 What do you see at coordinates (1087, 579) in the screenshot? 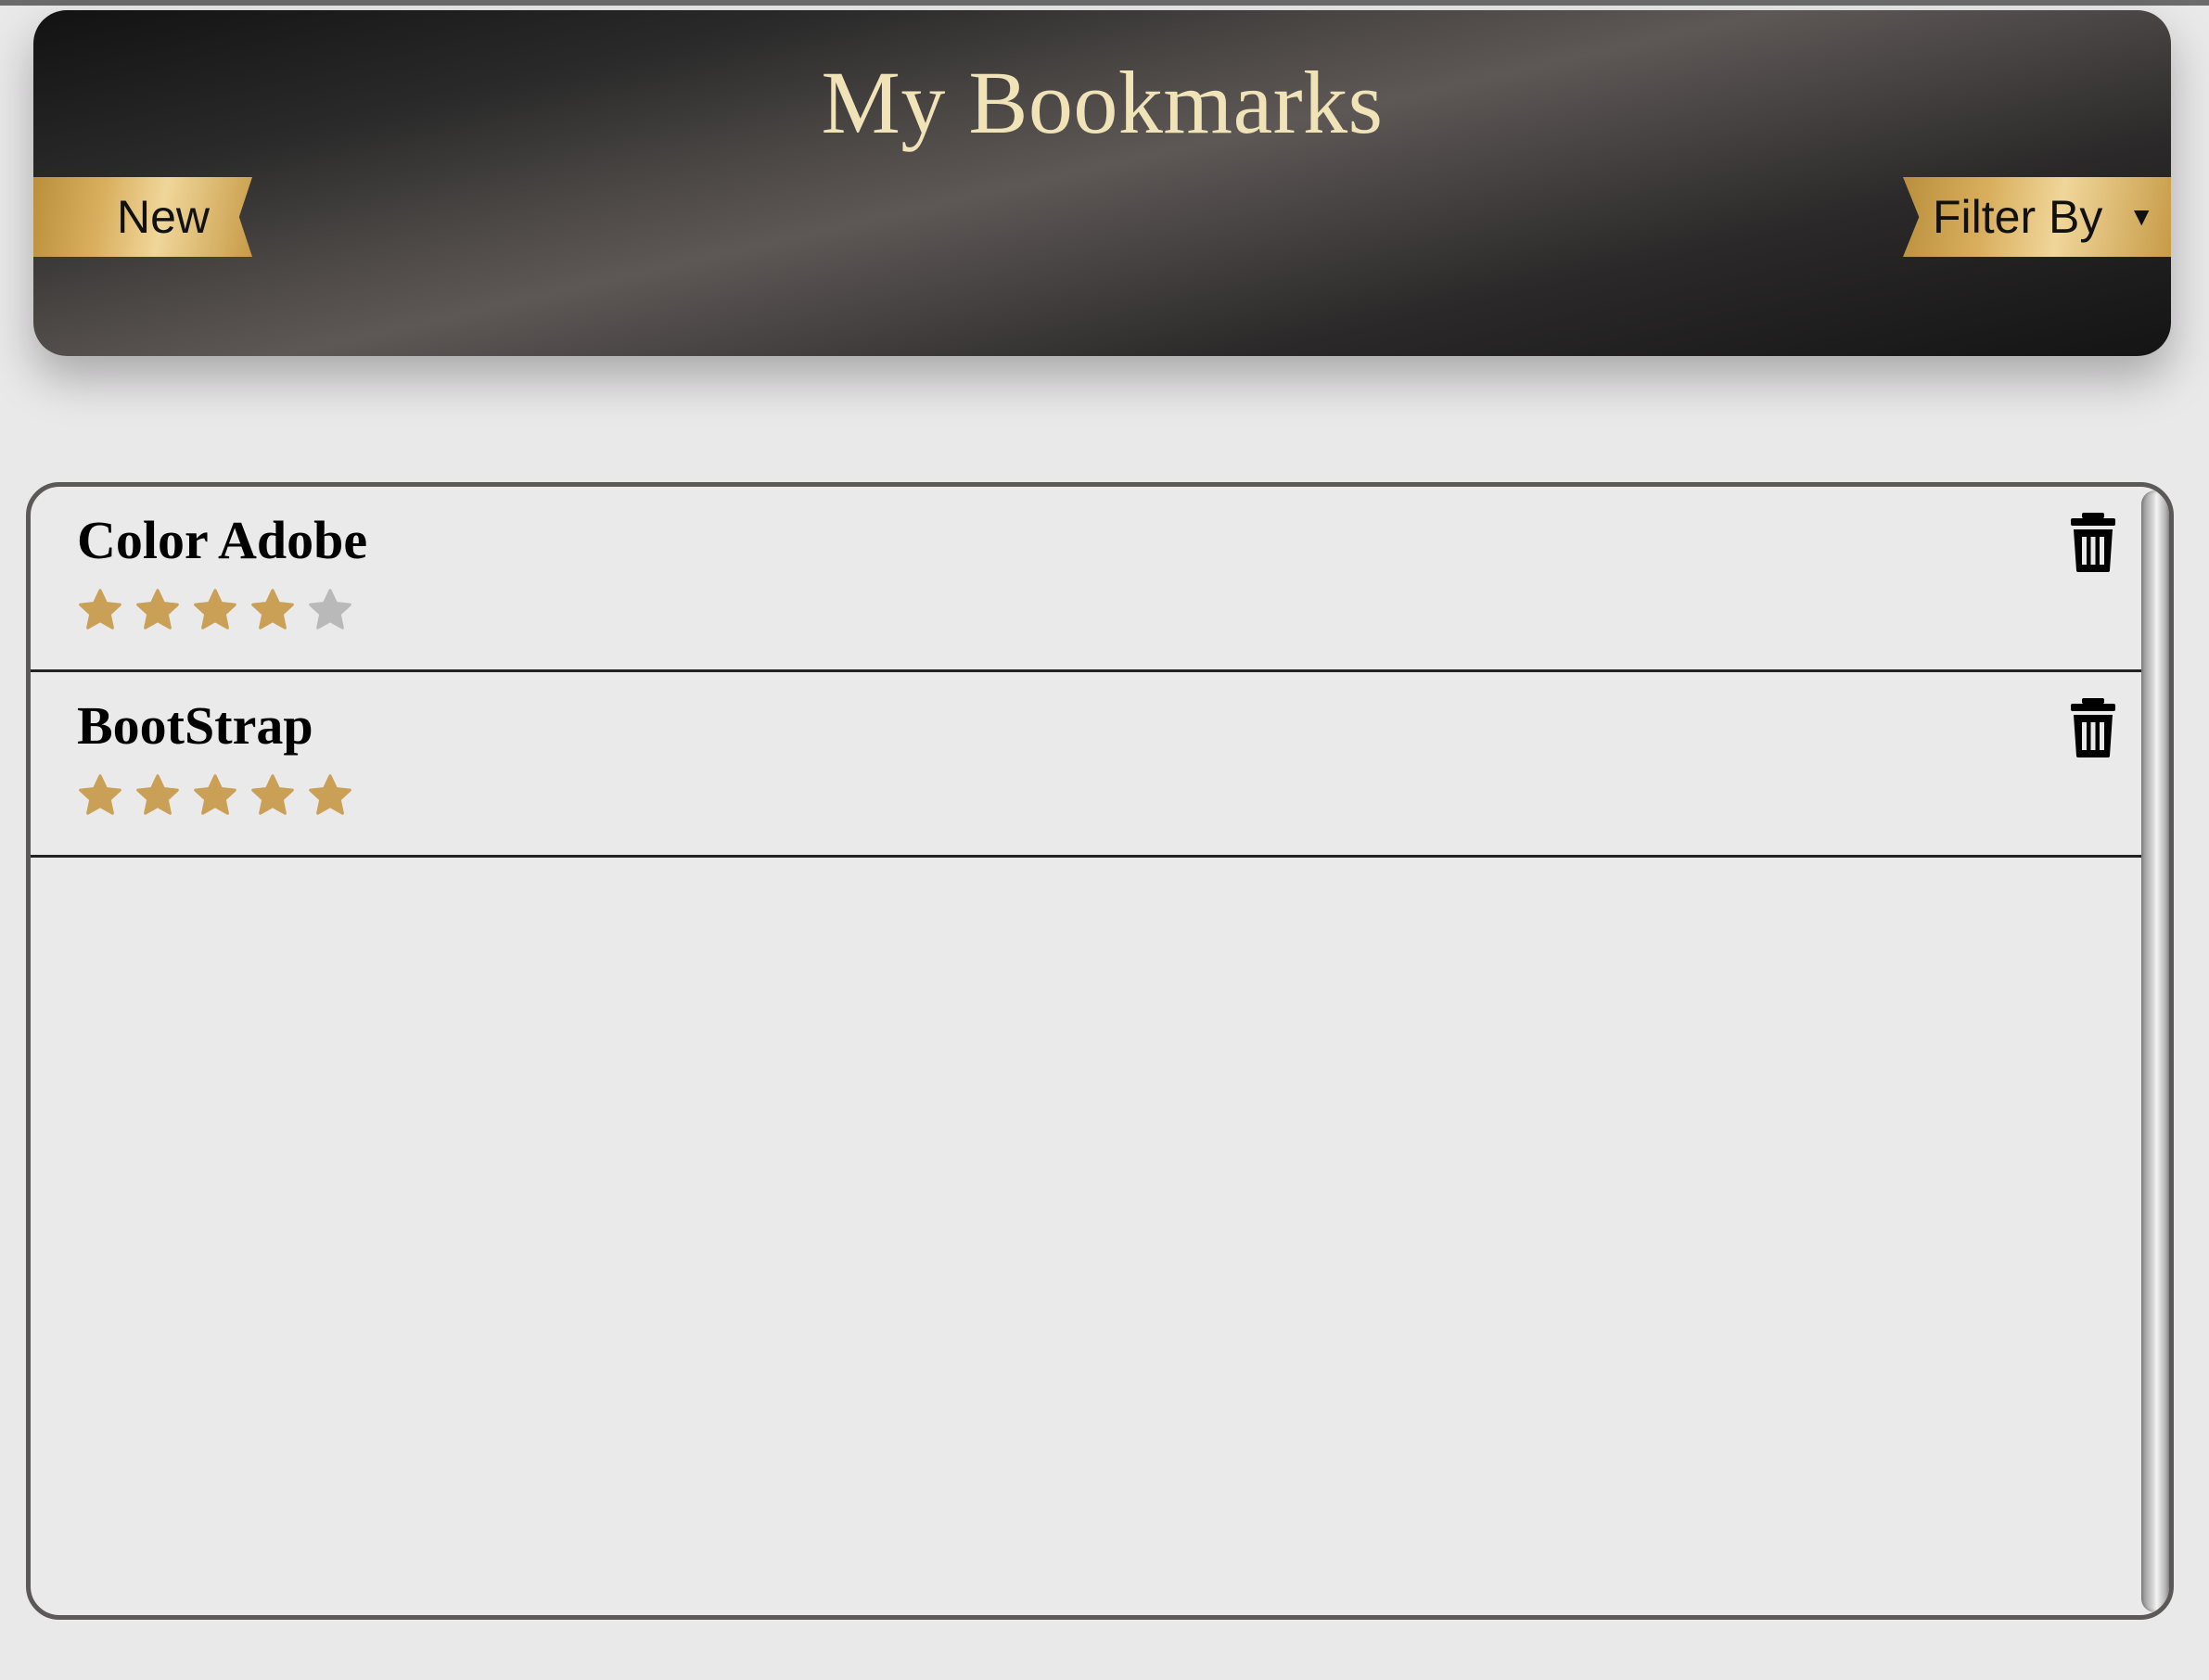
I see `list-item: Color Adobe` at bounding box center [1087, 579].